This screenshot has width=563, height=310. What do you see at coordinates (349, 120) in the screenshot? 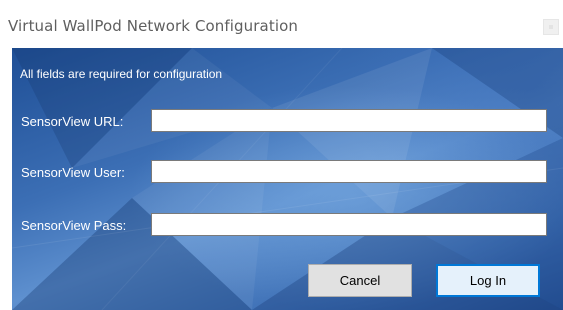
I see `url-field` at bounding box center [349, 120].